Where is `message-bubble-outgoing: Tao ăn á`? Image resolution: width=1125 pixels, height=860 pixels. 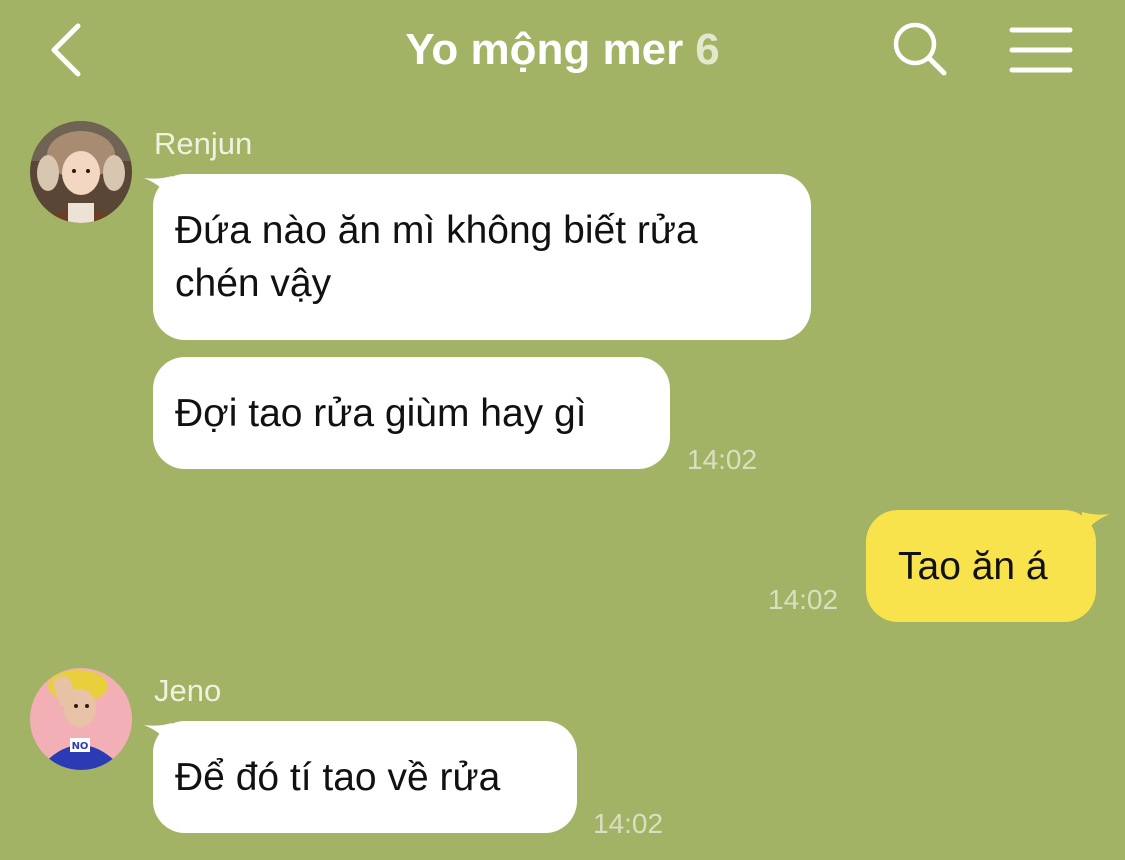
message-bubble-outgoing: Tao ăn á is located at coordinates (981, 566).